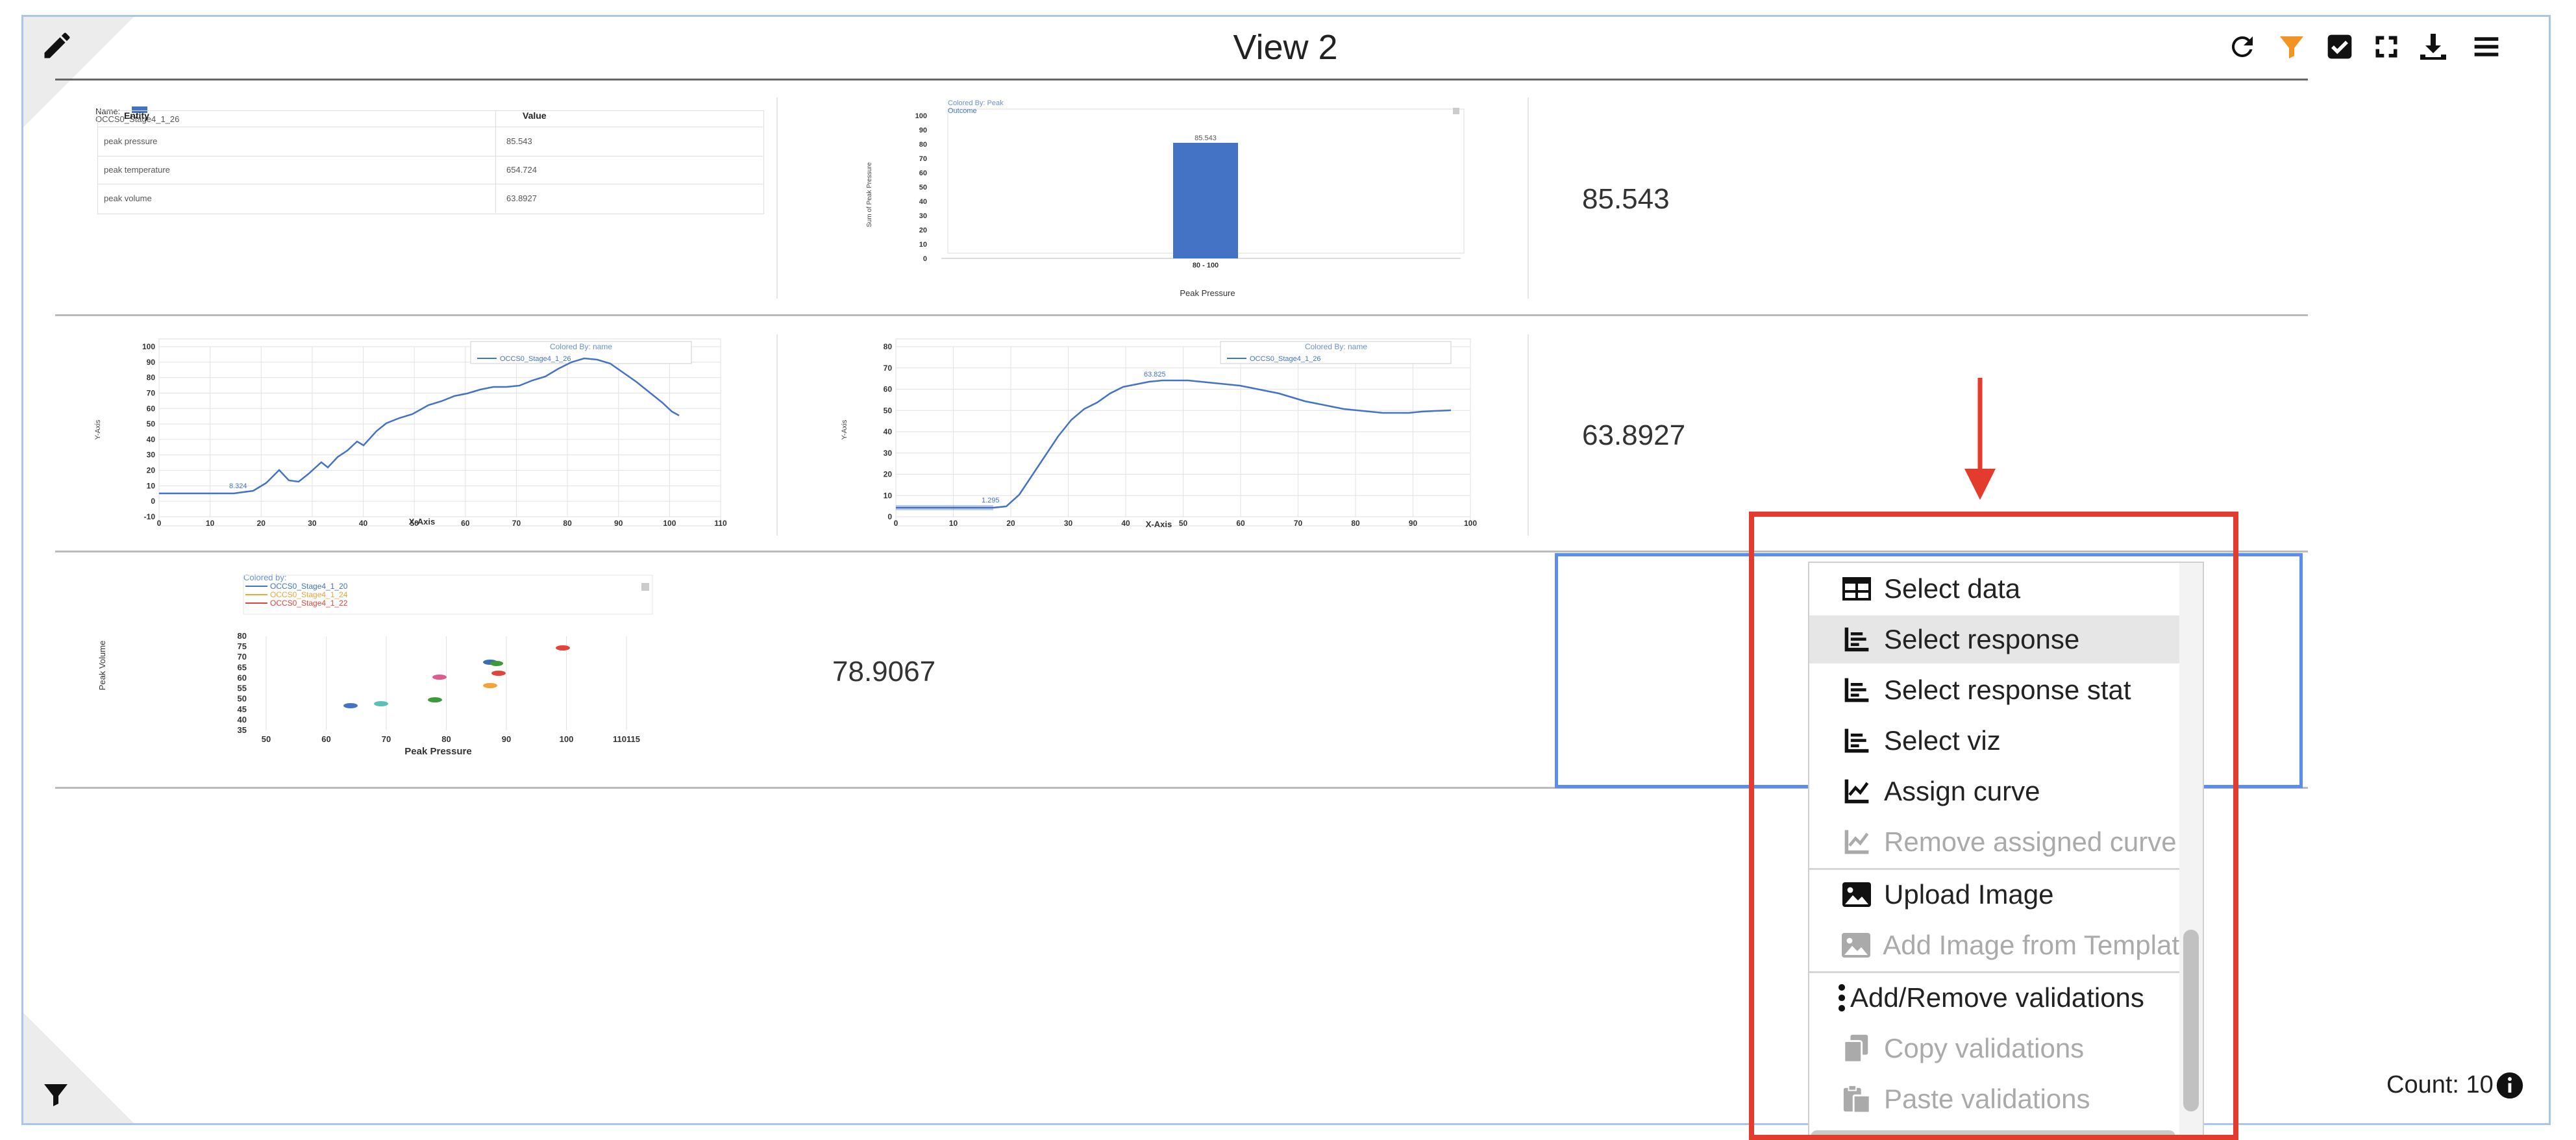 Image resolution: width=2576 pixels, height=1140 pixels. I want to click on low-point-annotation: 1.295, so click(991, 500).